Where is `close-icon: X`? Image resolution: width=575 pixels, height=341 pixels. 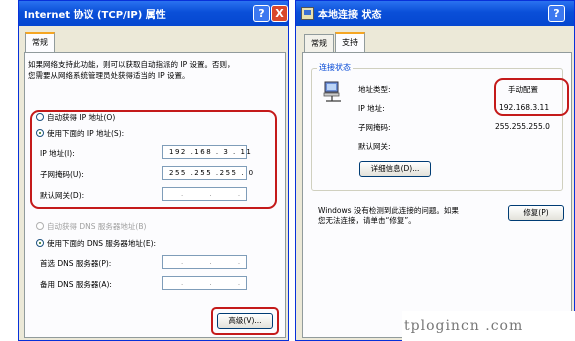
close-icon: X is located at coordinates (279, 13).